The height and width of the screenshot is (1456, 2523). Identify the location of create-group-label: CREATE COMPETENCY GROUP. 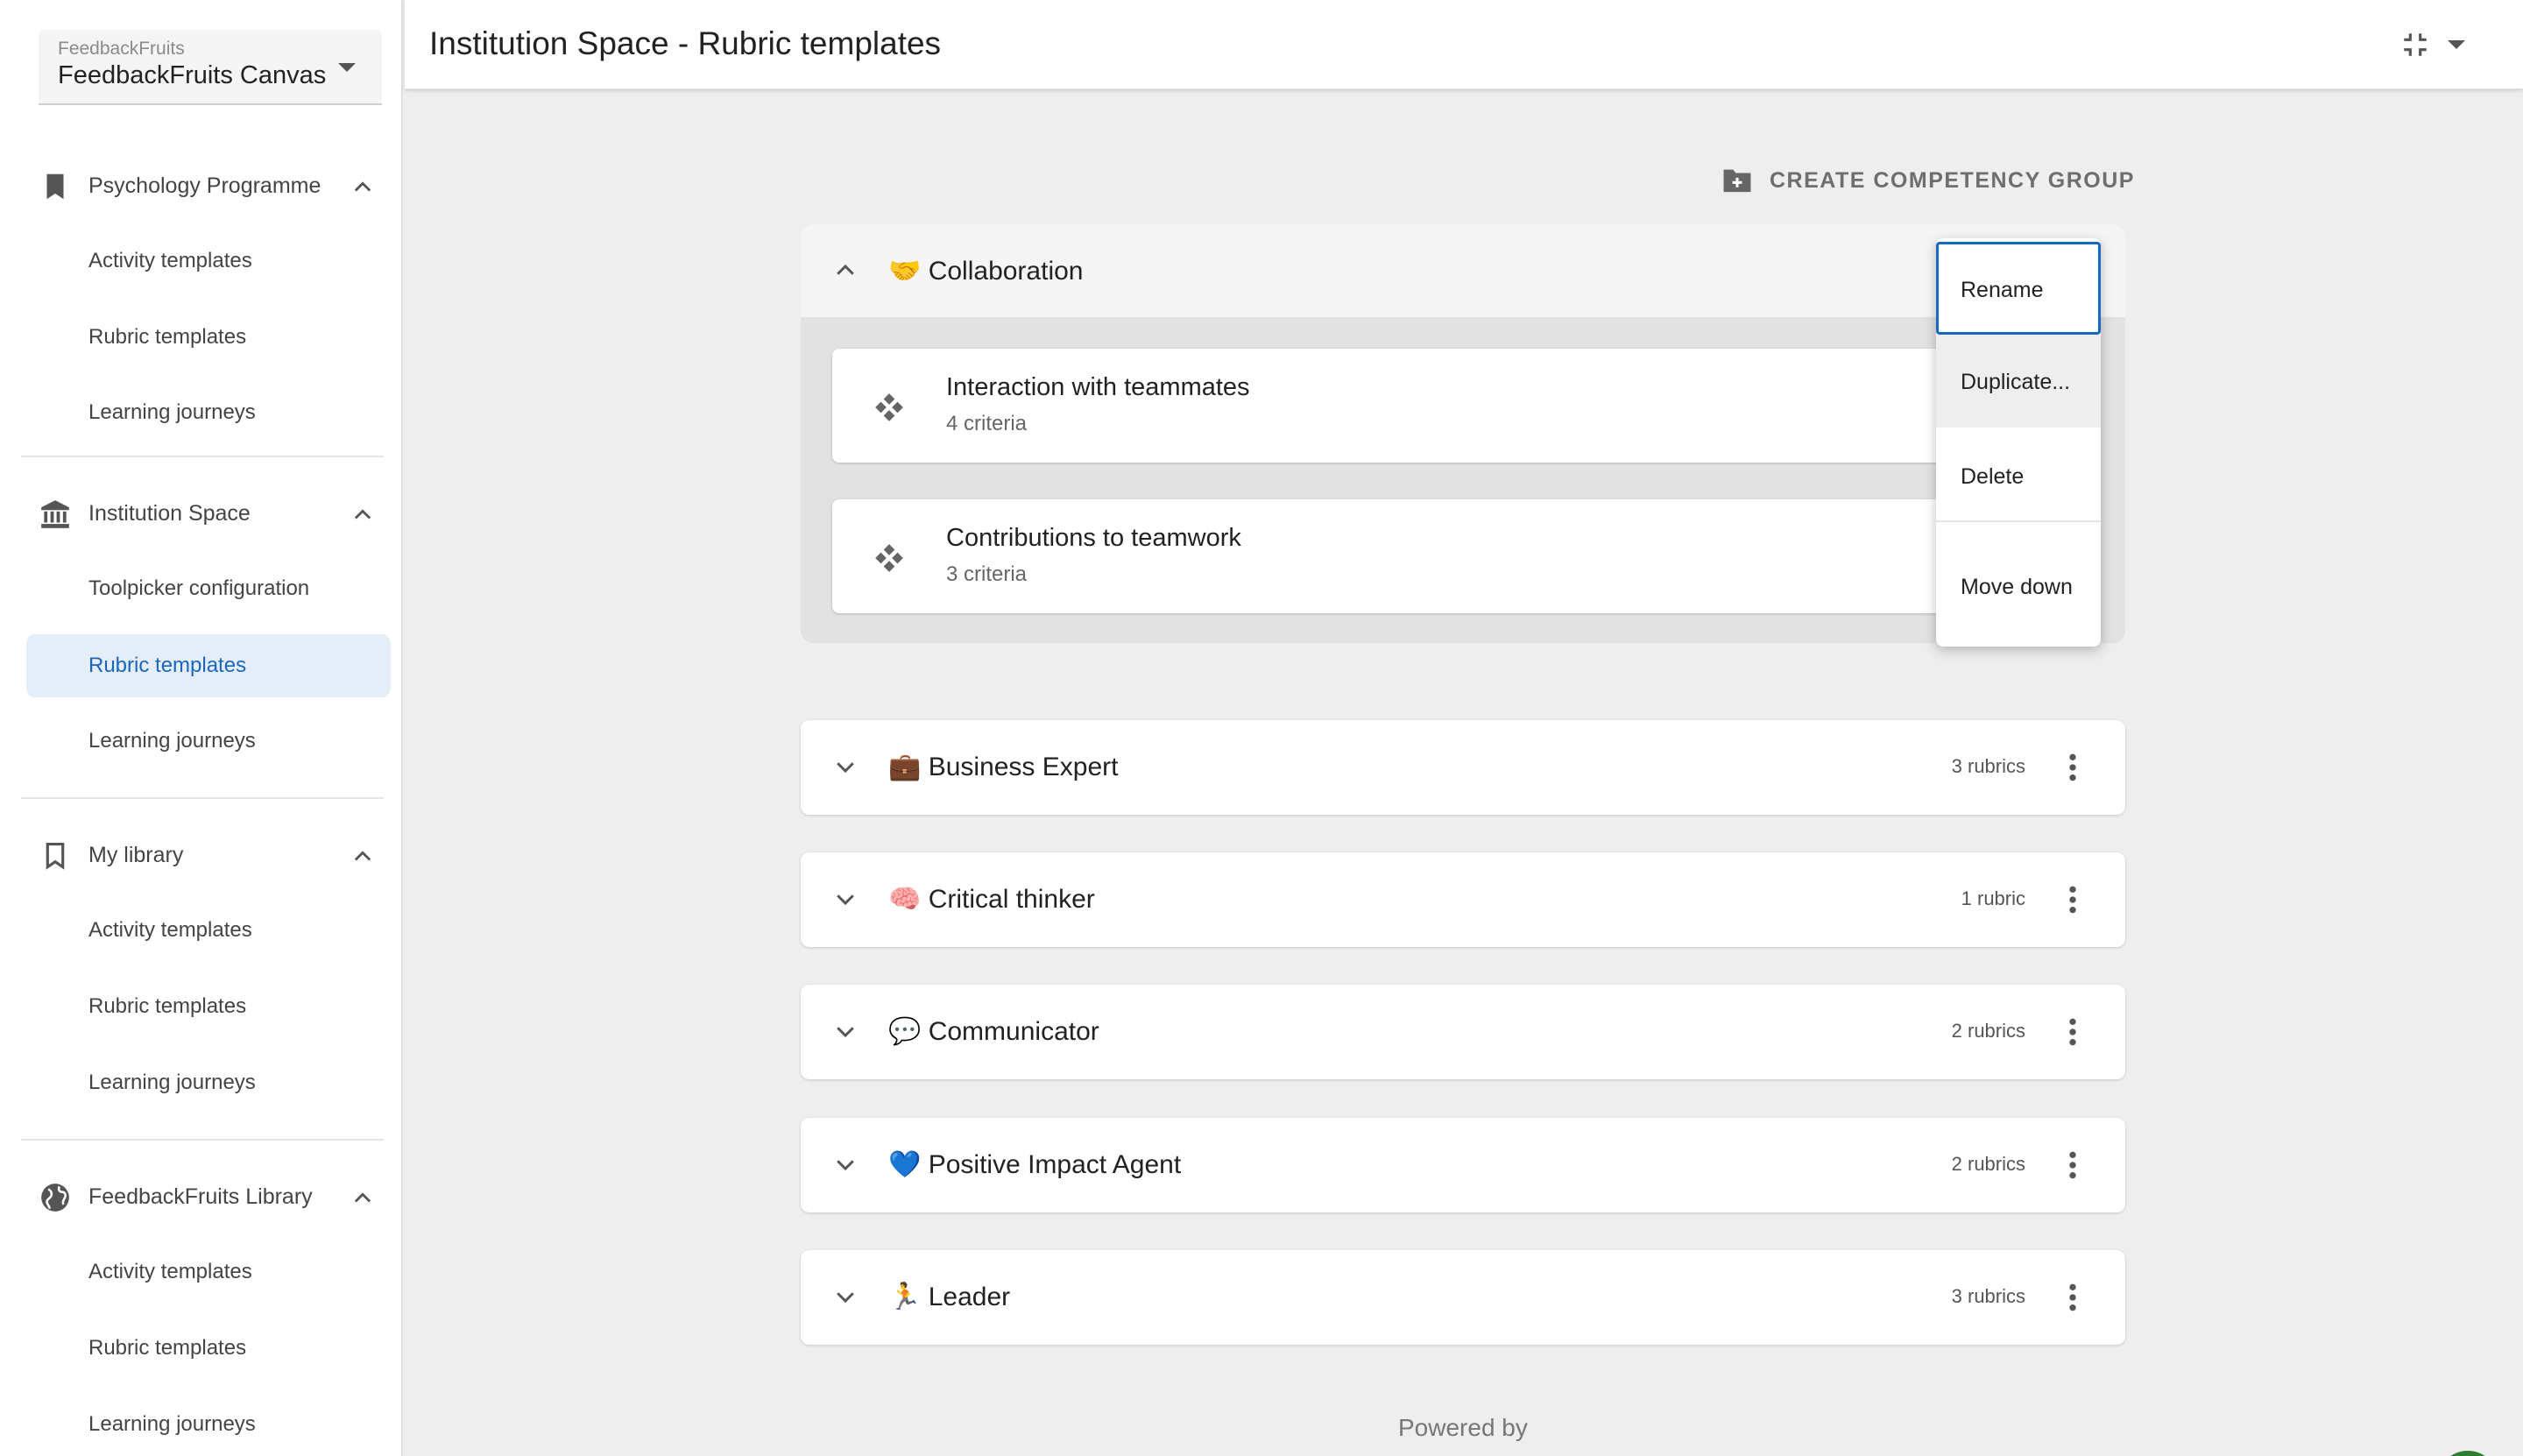
(1953, 180).